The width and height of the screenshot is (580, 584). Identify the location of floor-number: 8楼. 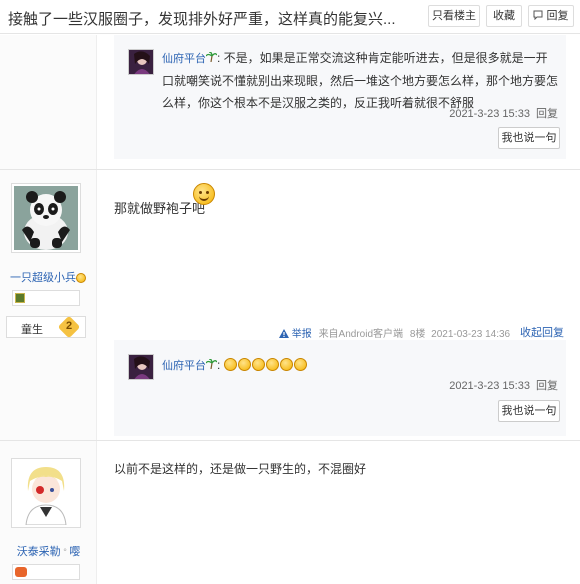
(417, 334).